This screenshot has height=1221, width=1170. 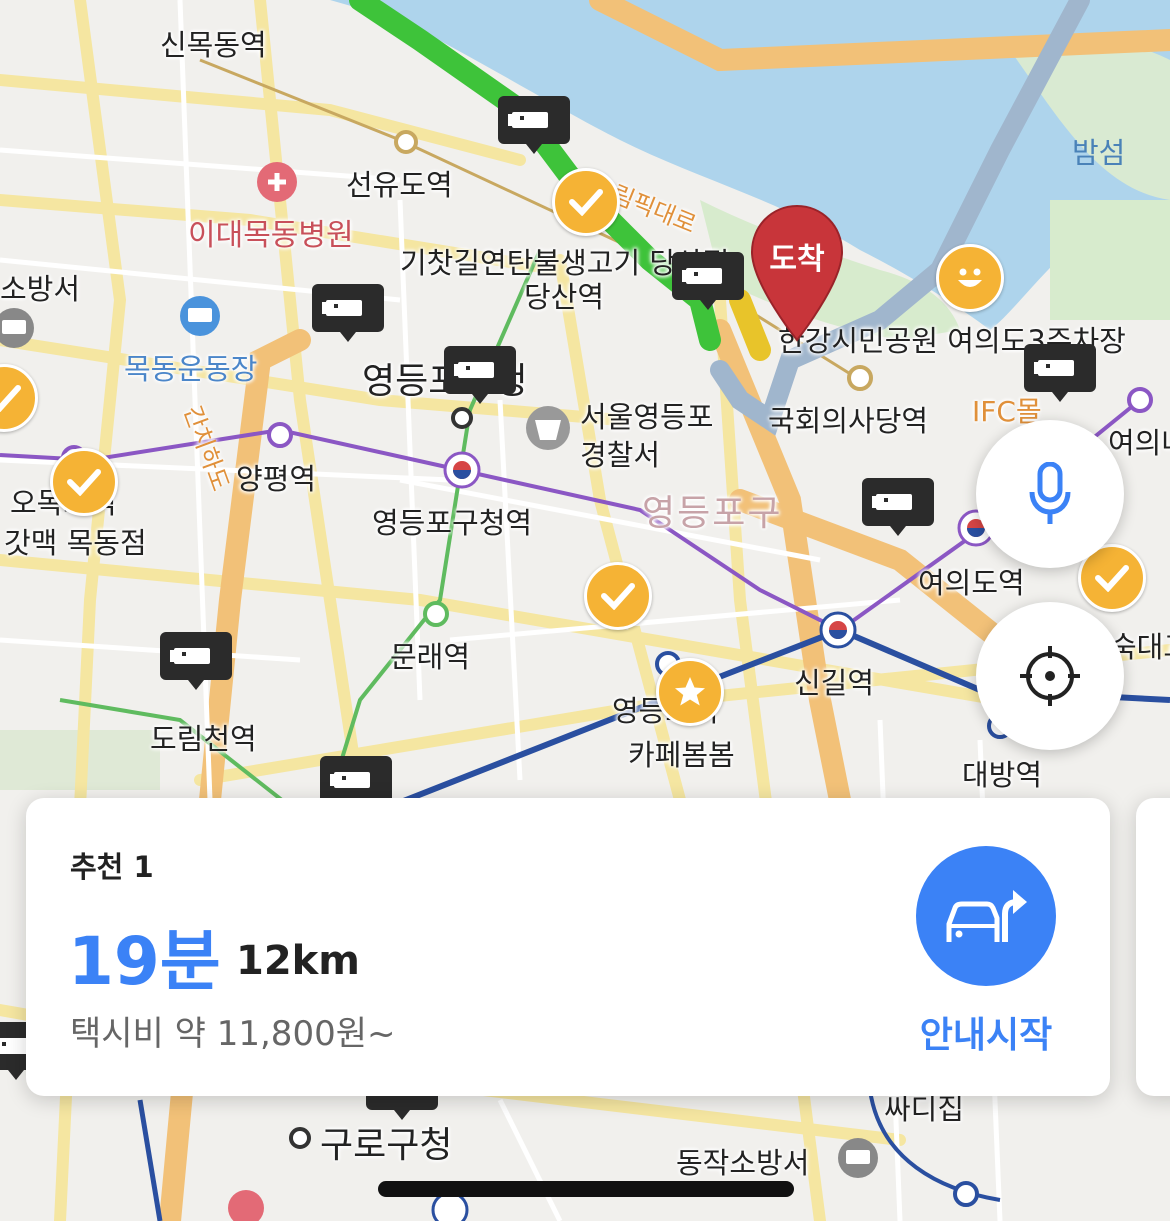 What do you see at coordinates (620, 455) in the screenshot?
I see `label-police2: 경찰서` at bounding box center [620, 455].